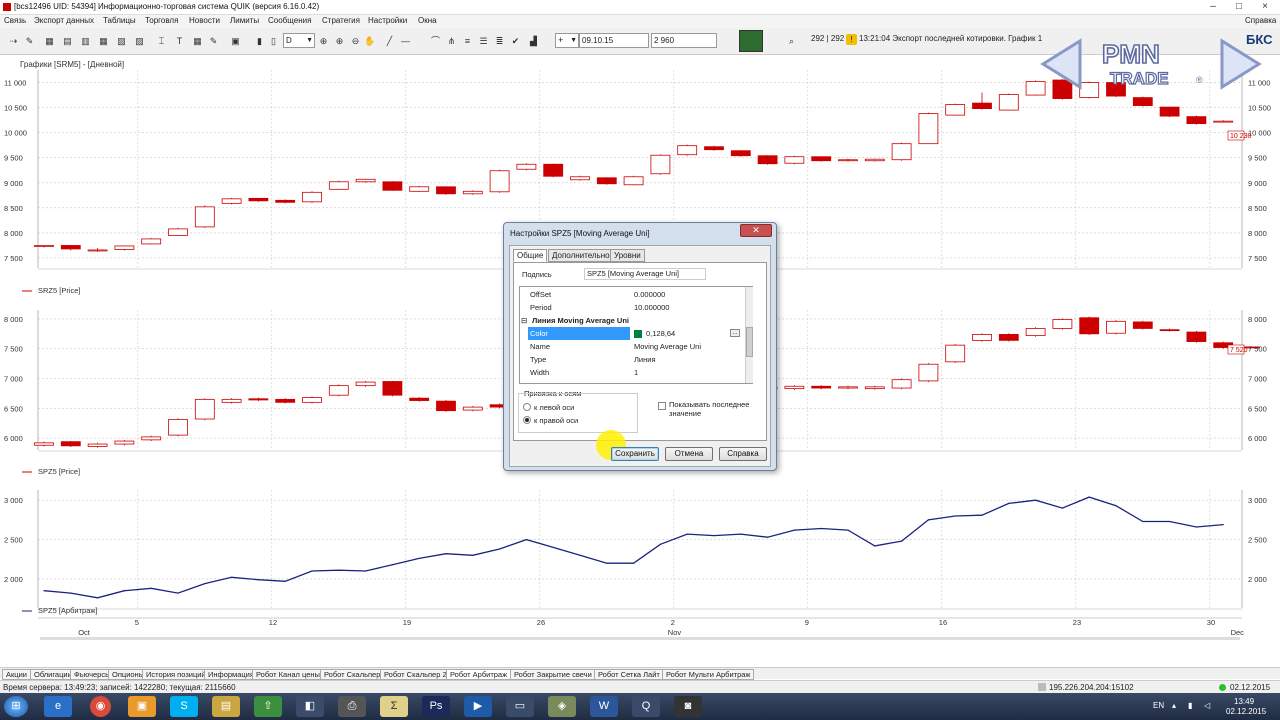  What do you see at coordinates (1239, 7) in the screenshot?
I see `maximize-button: □` at bounding box center [1239, 7].